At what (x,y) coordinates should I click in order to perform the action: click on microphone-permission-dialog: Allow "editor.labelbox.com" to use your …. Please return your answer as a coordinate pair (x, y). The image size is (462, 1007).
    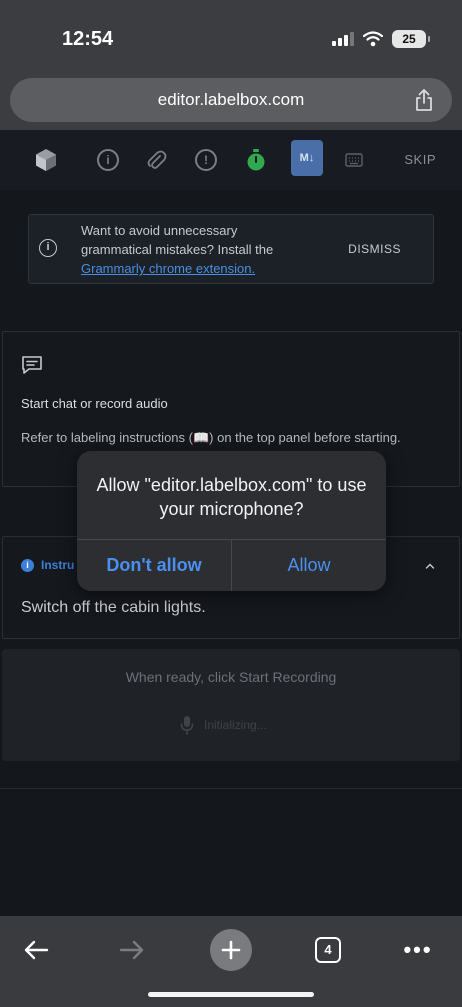
    Looking at the image, I should click on (231, 521).